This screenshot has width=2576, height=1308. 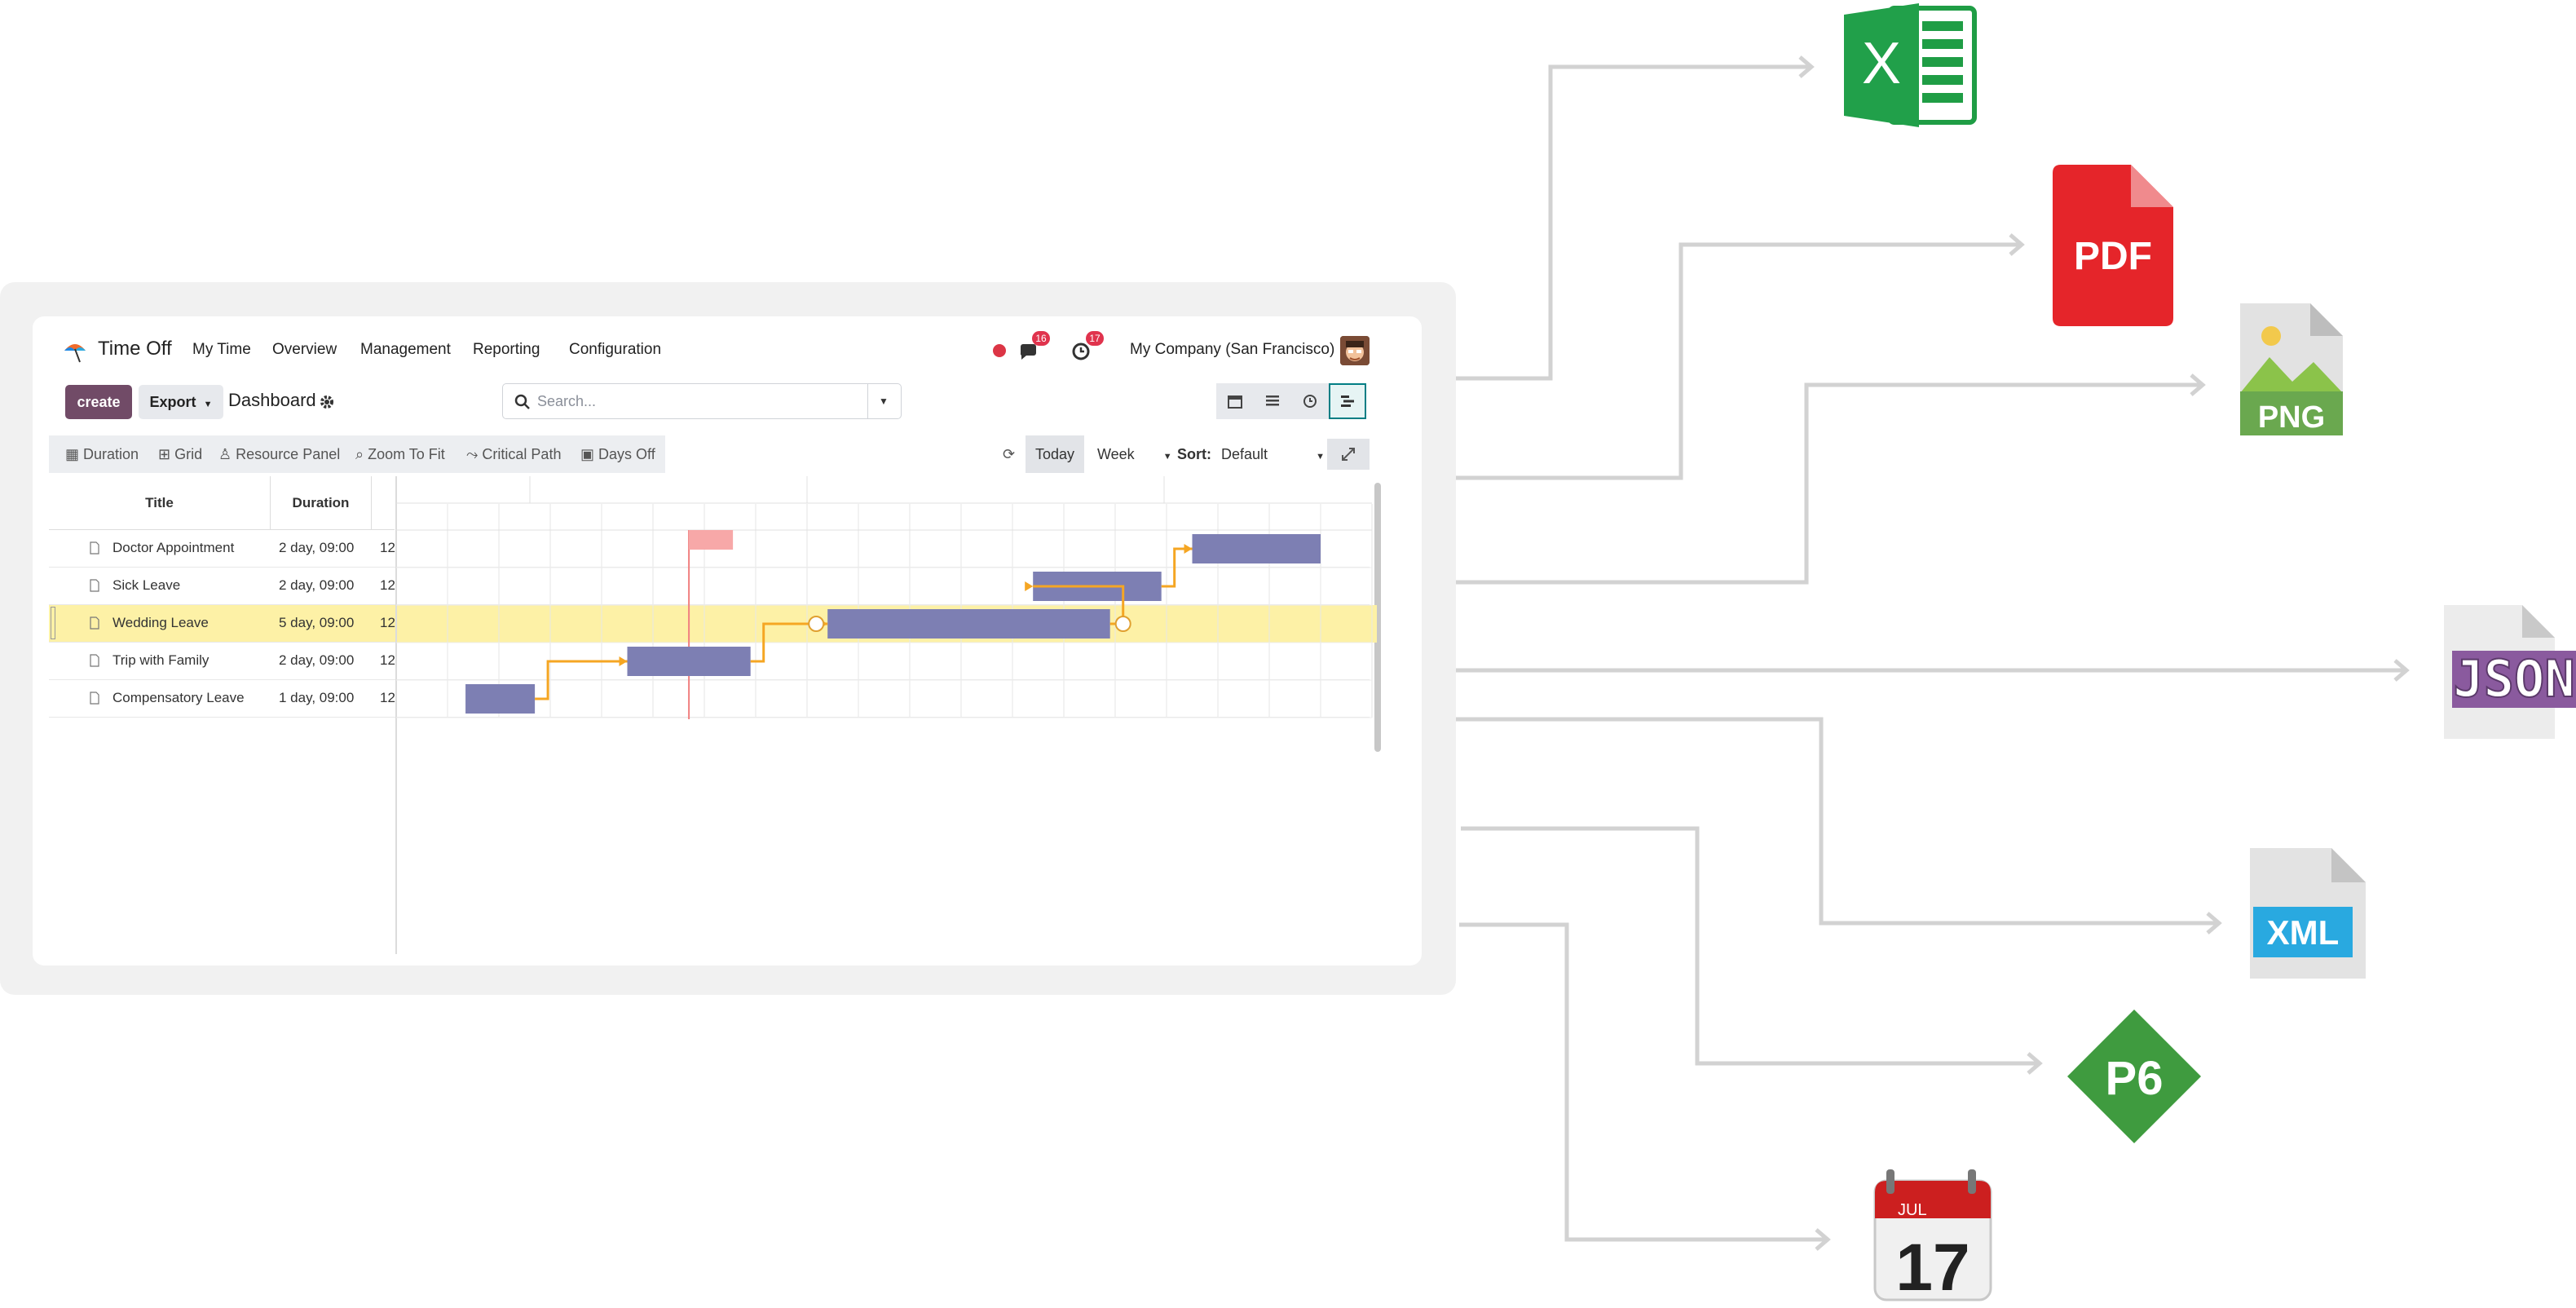 I want to click on p6-icon: P6, so click(x=2134, y=1076).